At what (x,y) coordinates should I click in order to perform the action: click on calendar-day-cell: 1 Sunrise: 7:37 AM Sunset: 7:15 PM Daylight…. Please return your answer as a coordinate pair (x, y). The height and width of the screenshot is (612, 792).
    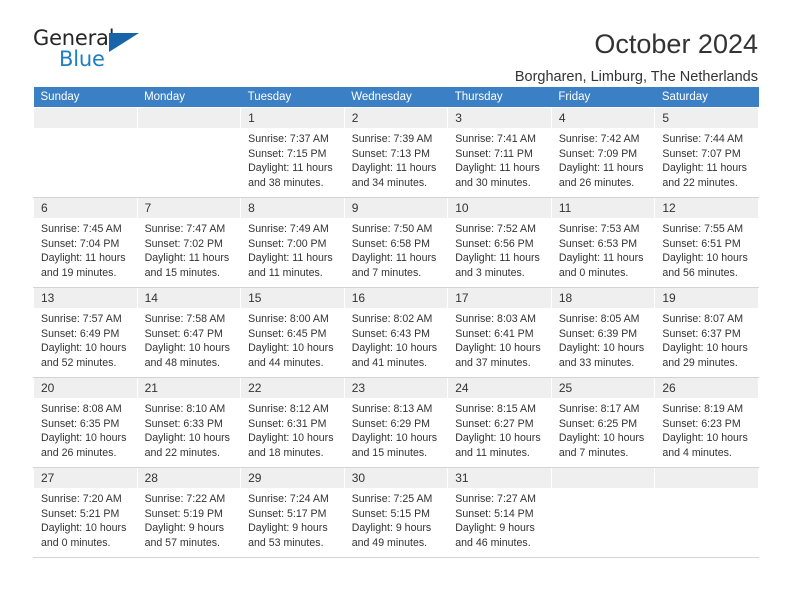
    Looking at the image, I should click on (292, 152).